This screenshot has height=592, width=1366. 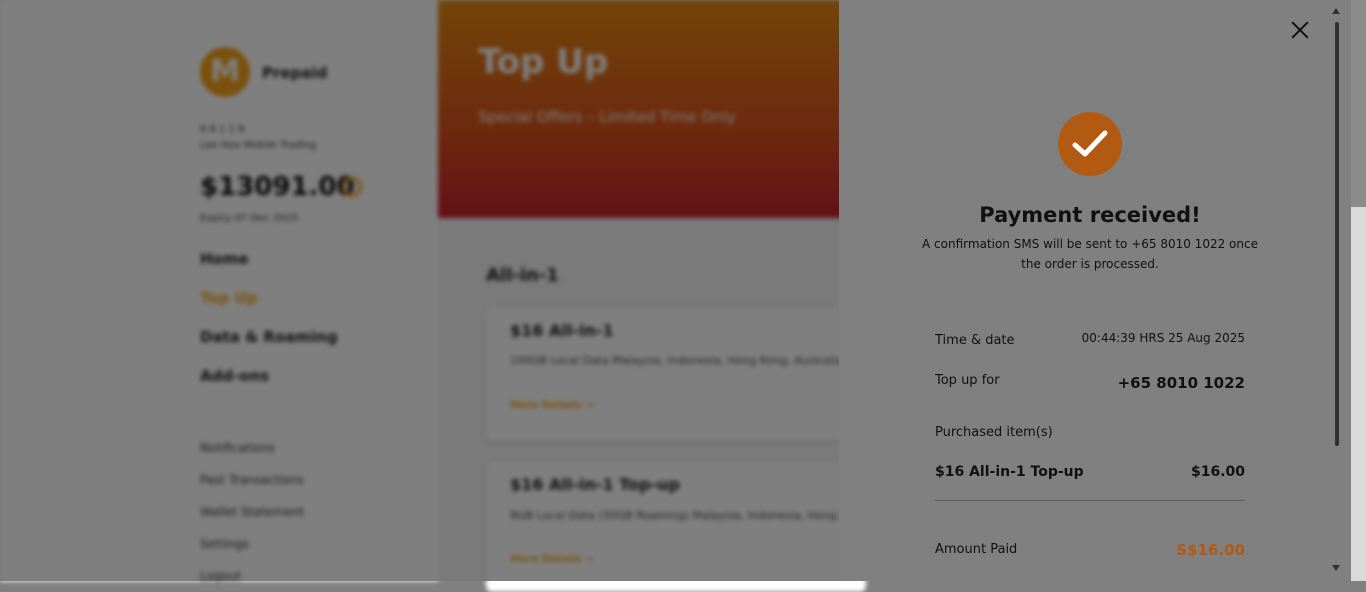 I want to click on modal-scrollbar-thumb, so click(x=1337, y=234).